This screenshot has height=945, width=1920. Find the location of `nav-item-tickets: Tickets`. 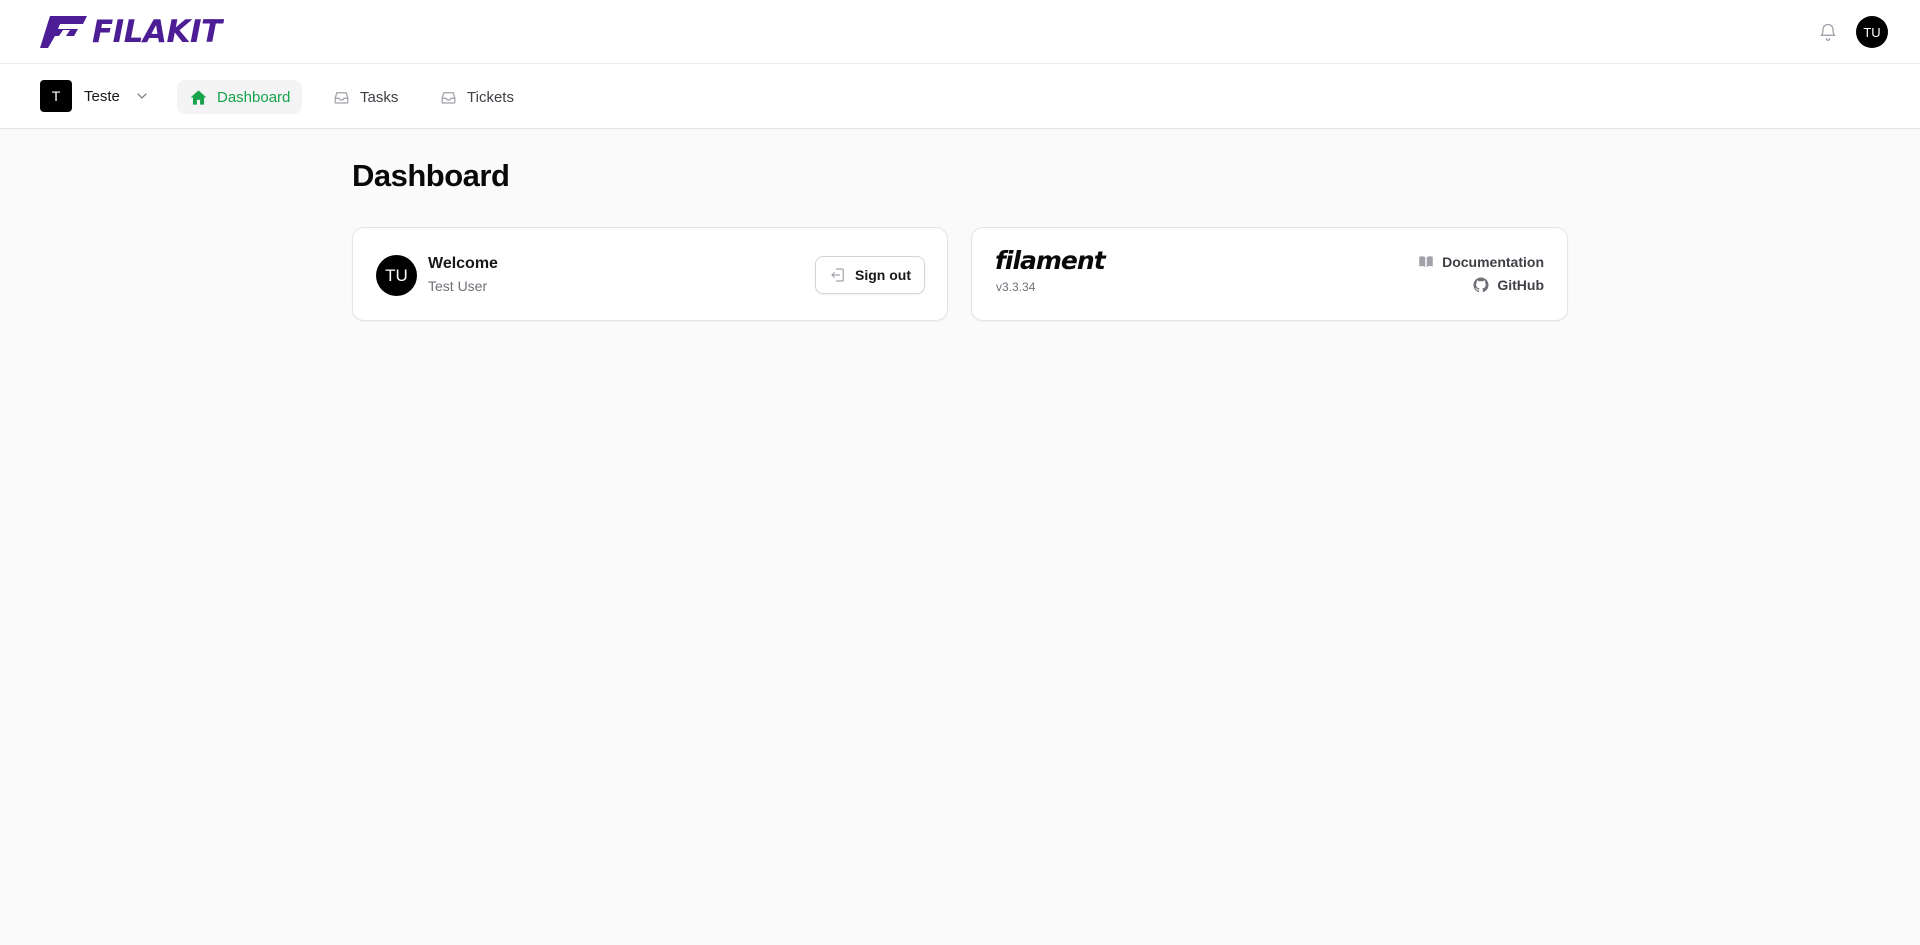

nav-item-tickets: Tickets is located at coordinates (476, 97).